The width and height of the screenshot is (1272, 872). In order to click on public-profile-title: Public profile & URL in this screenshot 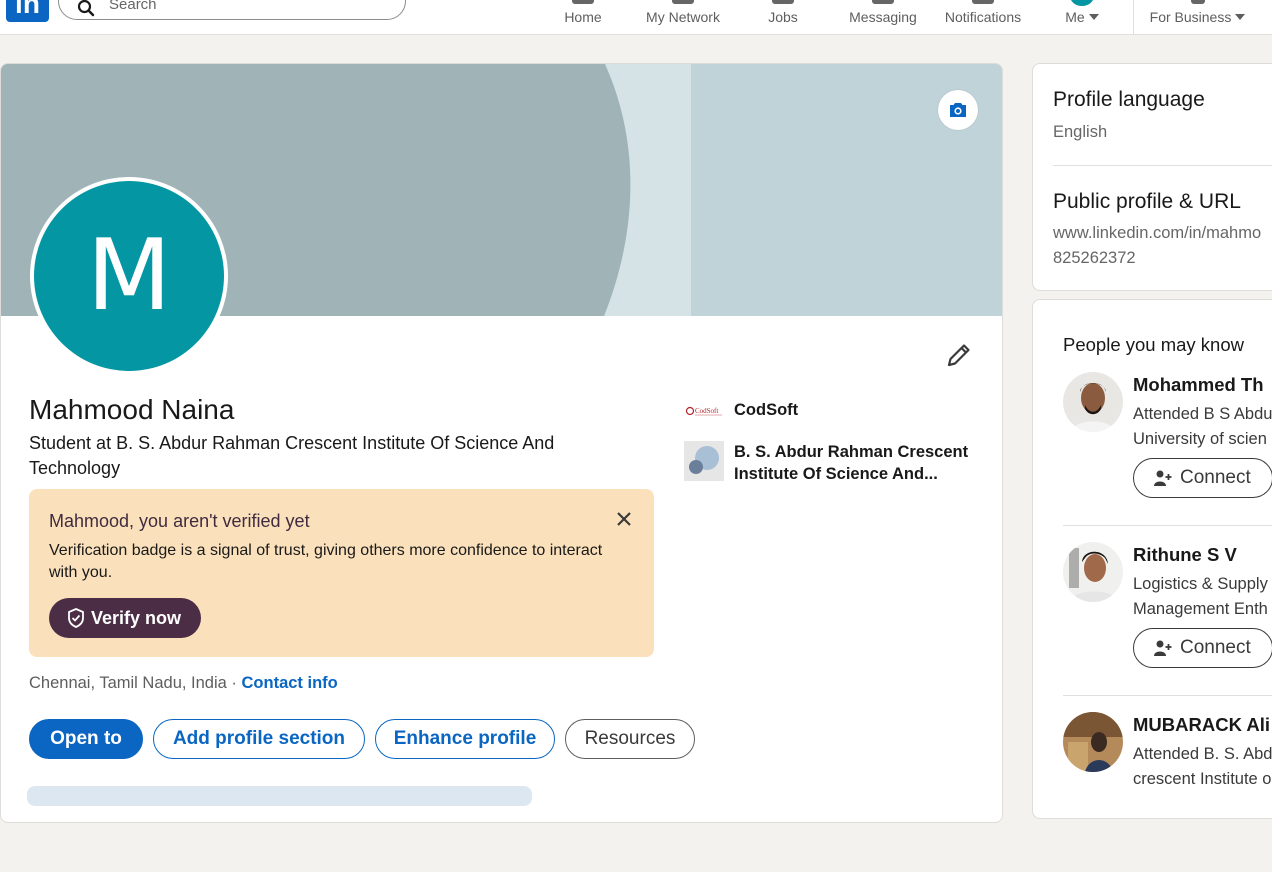, I will do `click(1147, 201)`.